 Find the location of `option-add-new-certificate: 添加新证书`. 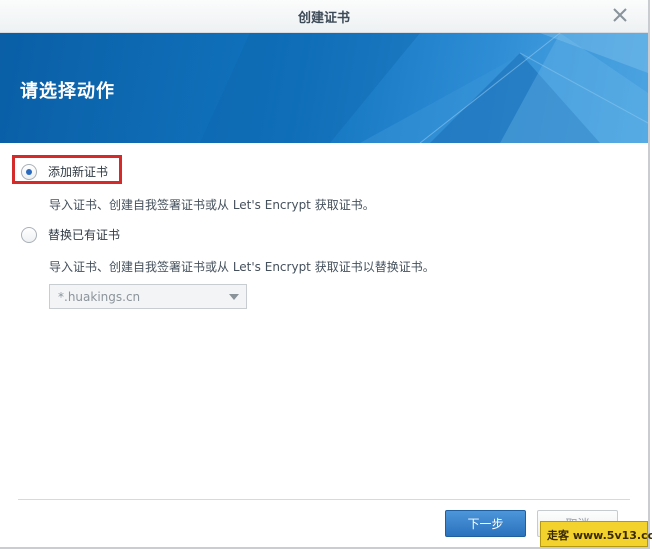

option-add-new-certificate: 添加新证书 is located at coordinates (64, 171).